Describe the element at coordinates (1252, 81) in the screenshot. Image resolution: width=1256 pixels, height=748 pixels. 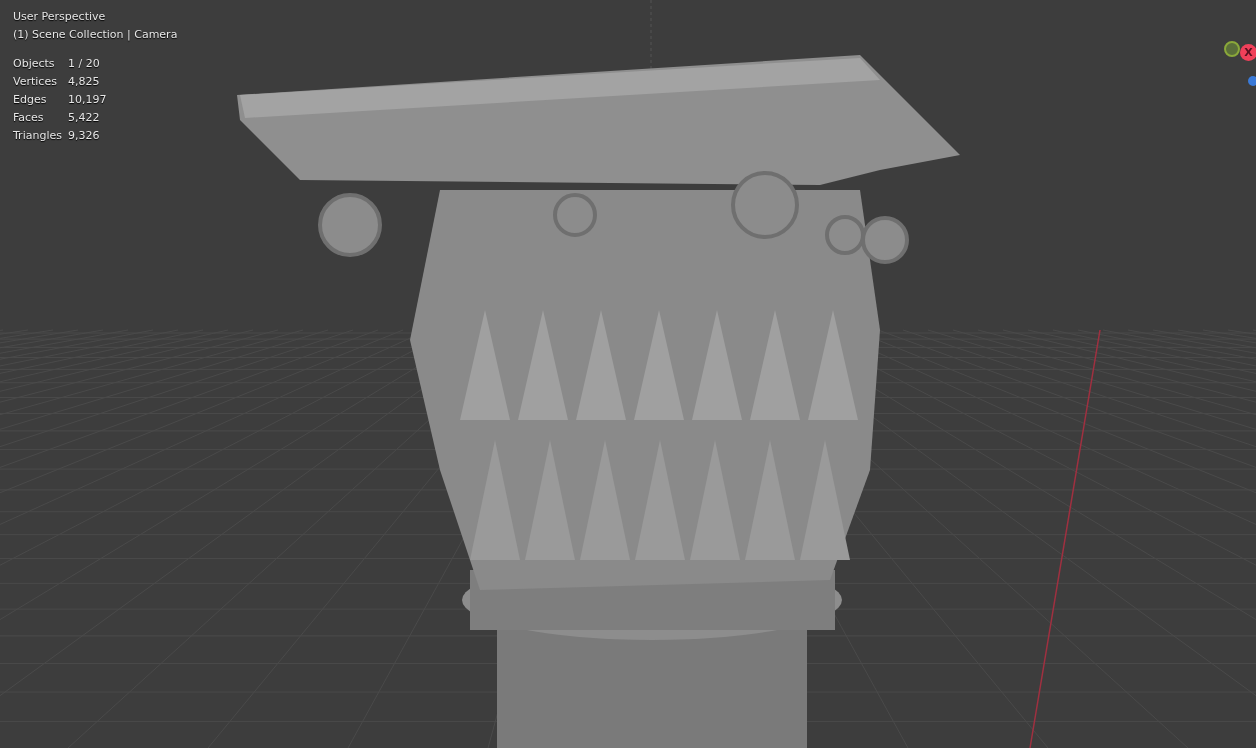
I see `z-axis-handle` at that location.